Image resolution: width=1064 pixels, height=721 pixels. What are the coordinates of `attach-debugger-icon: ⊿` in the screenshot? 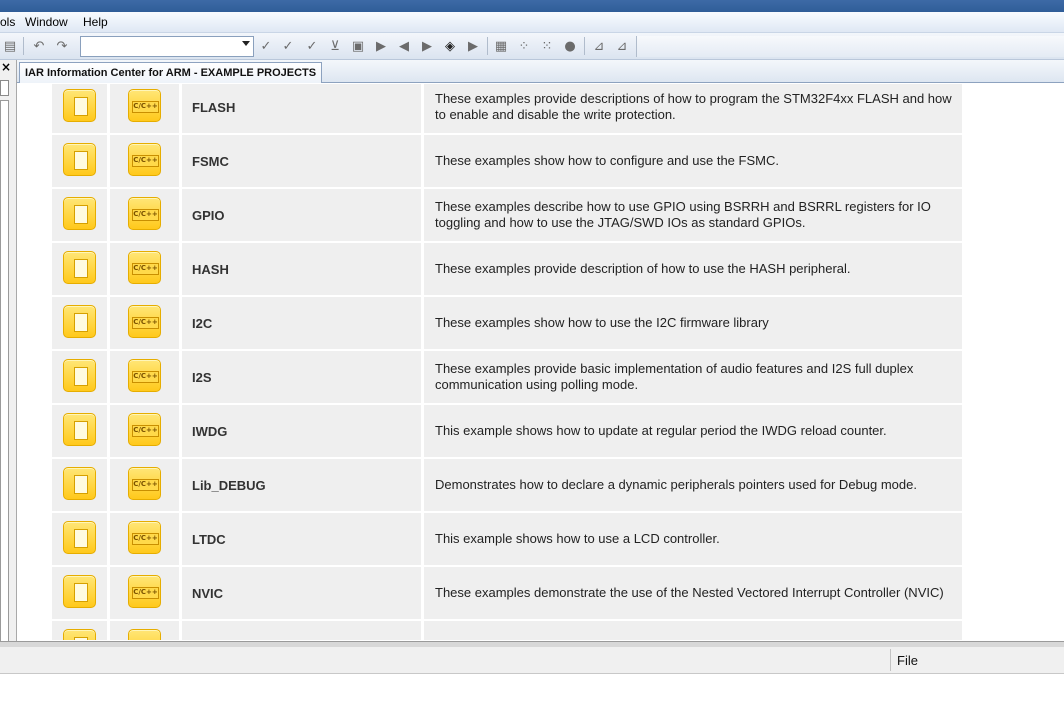 It's located at (622, 46).